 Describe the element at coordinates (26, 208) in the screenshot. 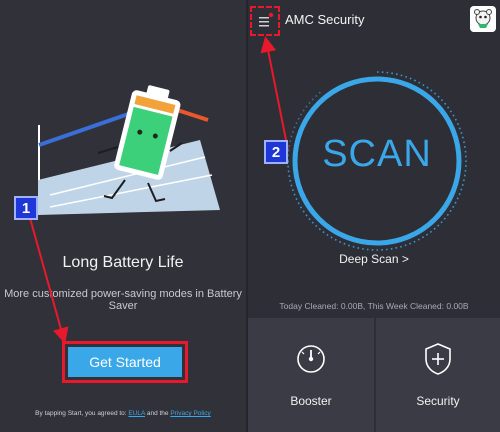

I see `step-1-badge: 1` at that location.